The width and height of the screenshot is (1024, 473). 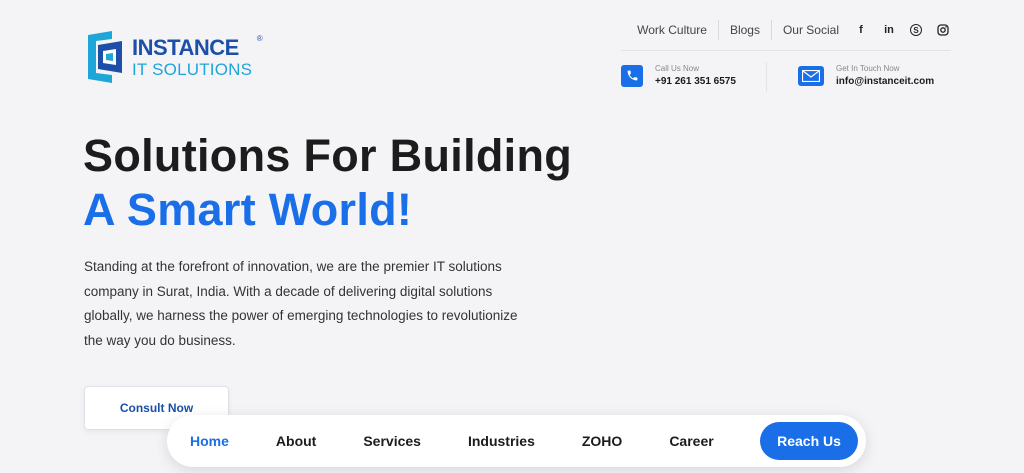 What do you see at coordinates (766, 77) in the screenshot?
I see `contact-divider` at bounding box center [766, 77].